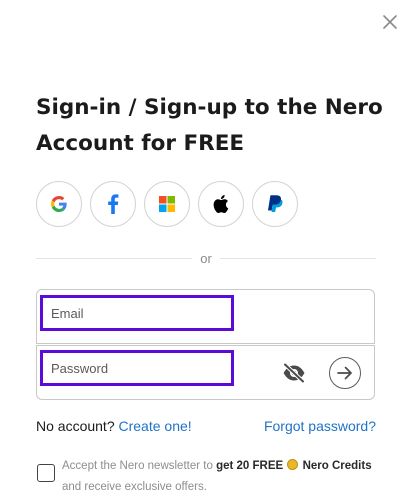 The width and height of the screenshot is (412, 501). I want to click on close-icon, so click(390, 22).